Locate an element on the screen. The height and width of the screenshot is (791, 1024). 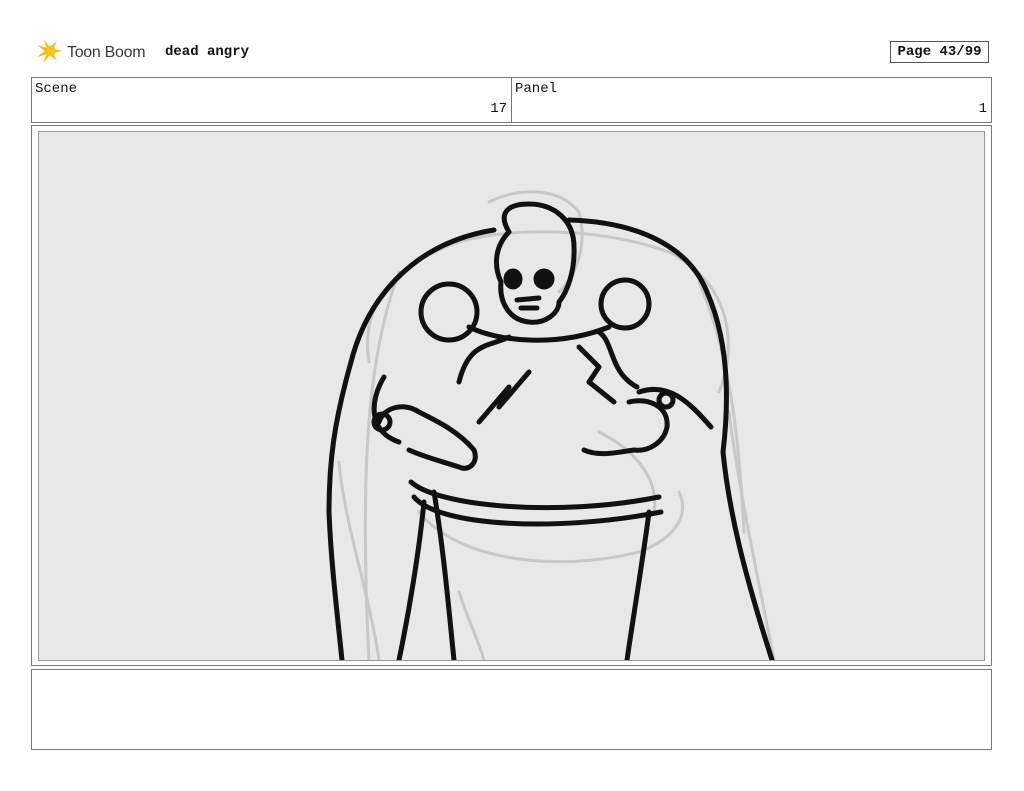
notes-box is located at coordinates (511, 709).